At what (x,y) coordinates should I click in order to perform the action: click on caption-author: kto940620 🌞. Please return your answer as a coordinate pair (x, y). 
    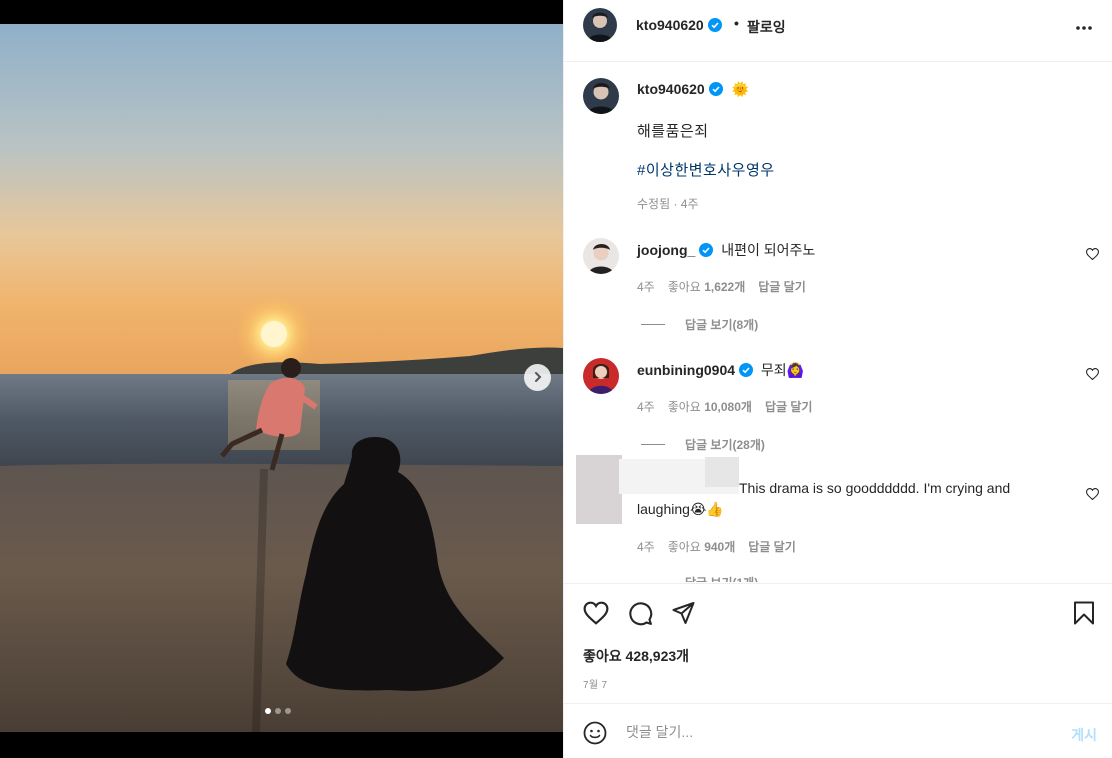
    Looking at the image, I should click on (693, 90).